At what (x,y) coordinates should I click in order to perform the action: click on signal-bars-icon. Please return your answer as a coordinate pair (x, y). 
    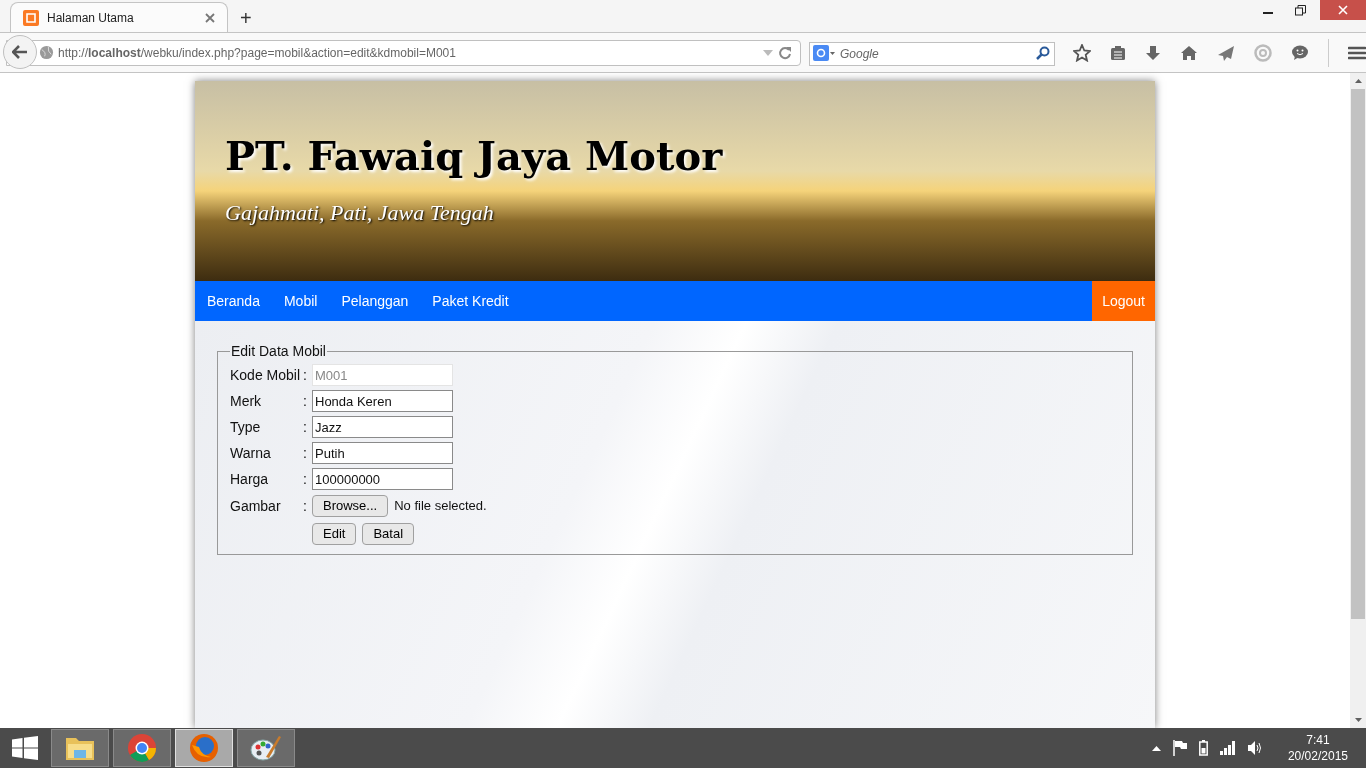
    Looking at the image, I should click on (1227, 748).